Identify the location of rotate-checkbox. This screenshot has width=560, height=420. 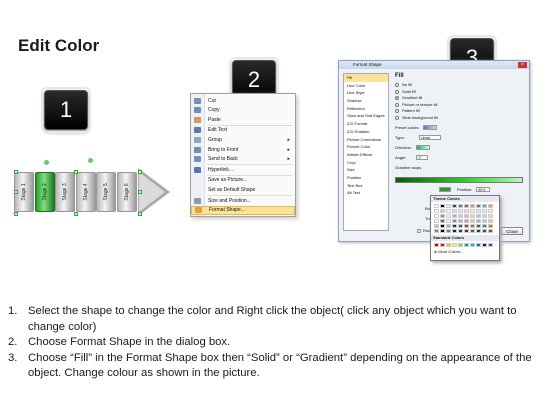
(419, 230).